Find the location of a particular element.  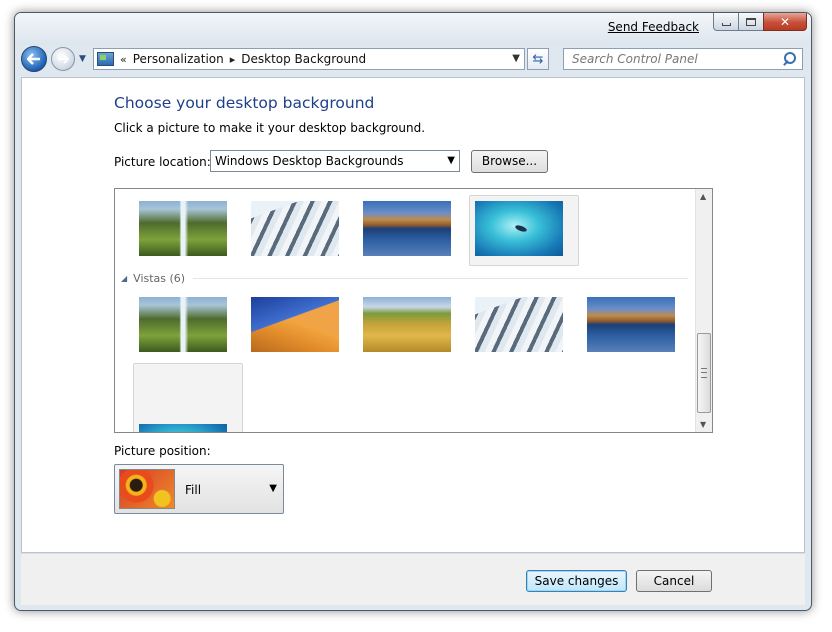

thumbnail-vistas-mountains is located at coordinates (519, 324).